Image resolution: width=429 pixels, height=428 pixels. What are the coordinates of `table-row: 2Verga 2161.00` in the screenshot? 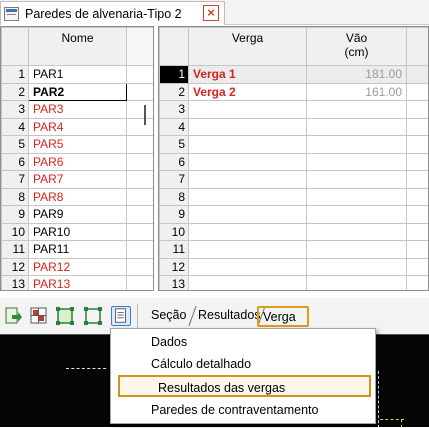 It's located at (294, 92).